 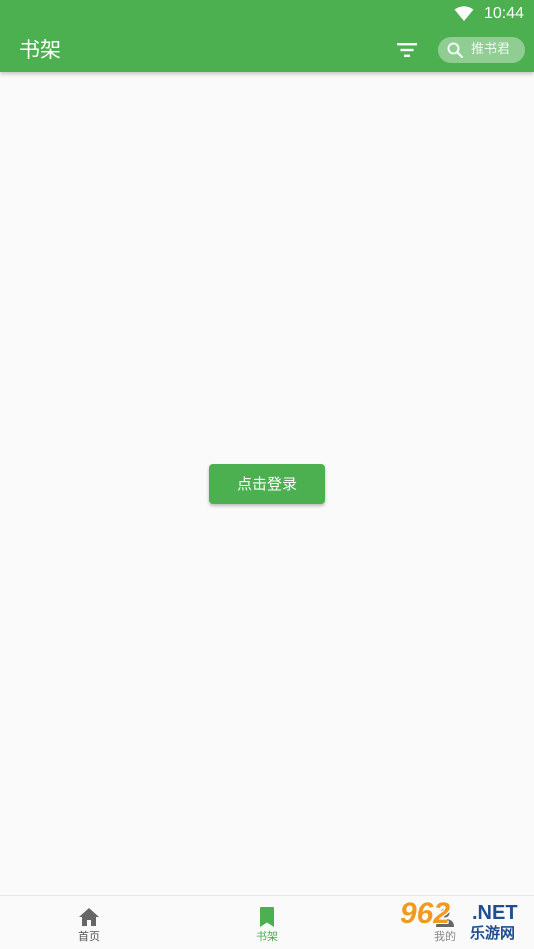 I want to click on search-placeholder: 推书君, so click(x=491, y=49).